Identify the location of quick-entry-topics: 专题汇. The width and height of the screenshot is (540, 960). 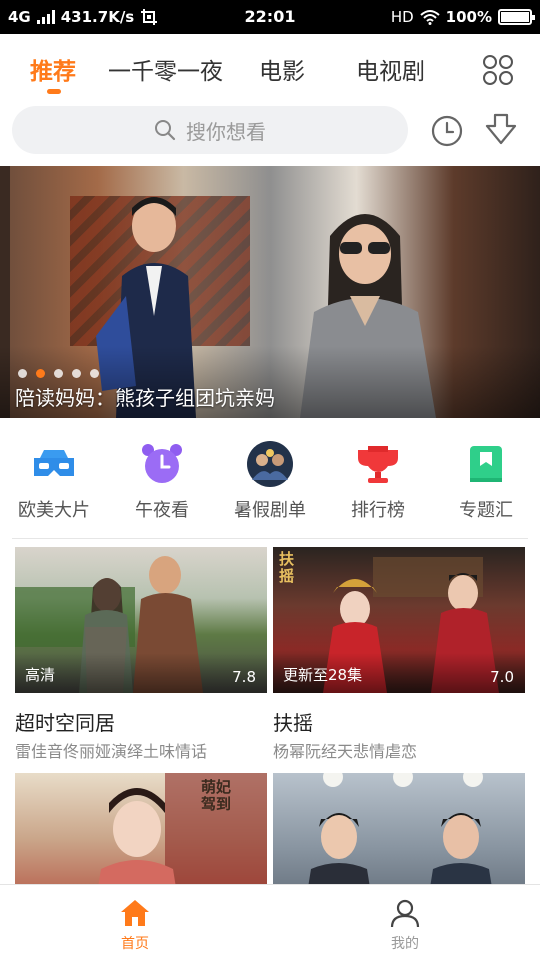
(486, 481).